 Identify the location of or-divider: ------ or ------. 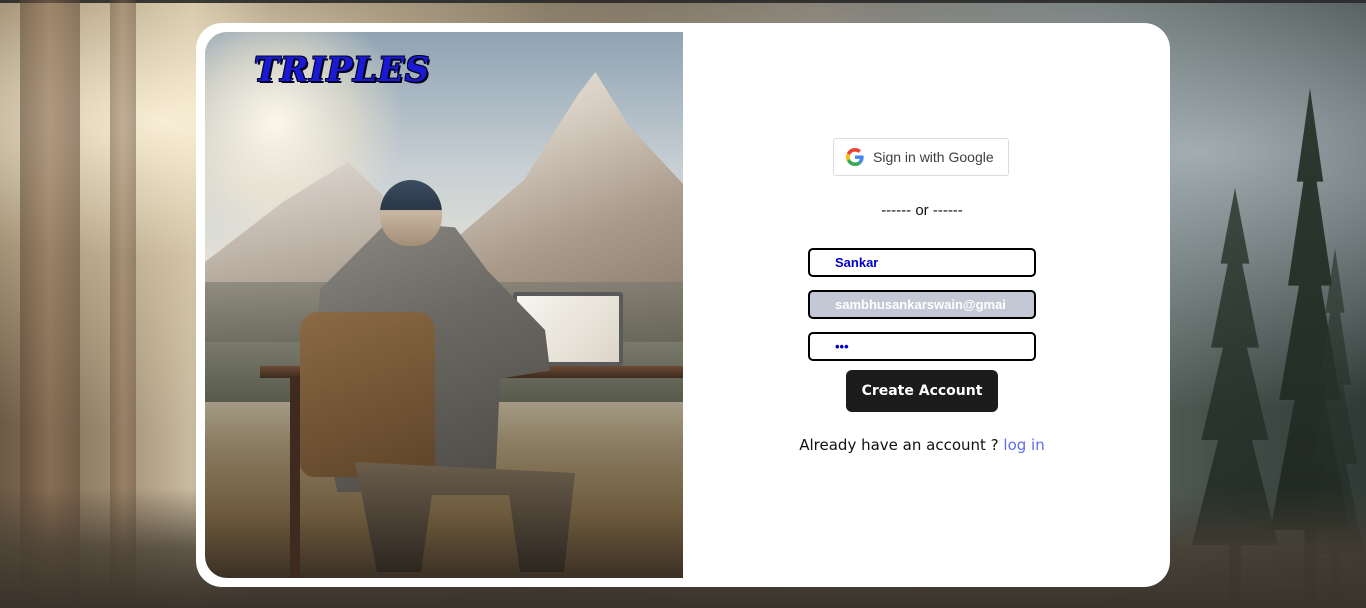
(922, 210).